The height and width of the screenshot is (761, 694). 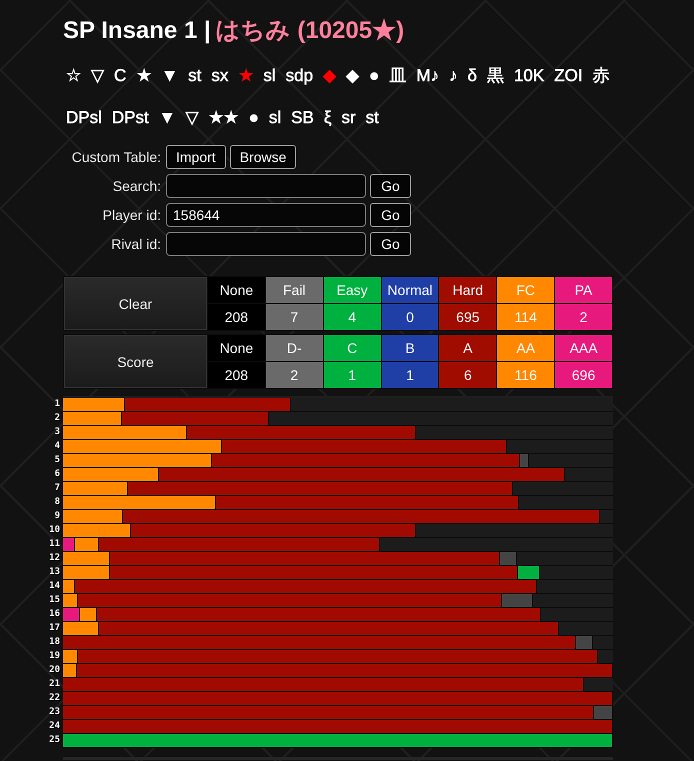 I want to click on table-link: ☆, so click(x=73, y=76).